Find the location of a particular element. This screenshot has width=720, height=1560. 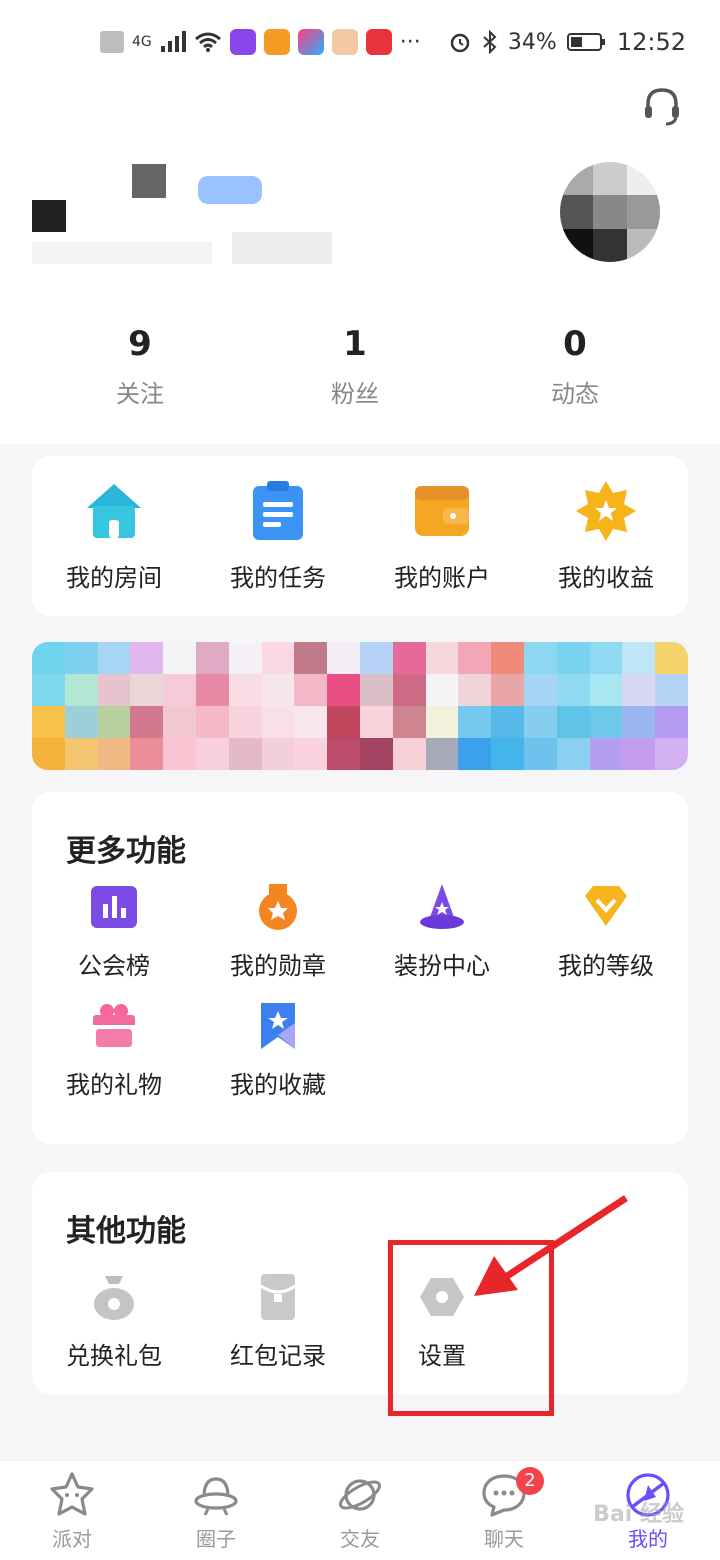

section-title: 其他功能 is located at coordinates (126, 1231).